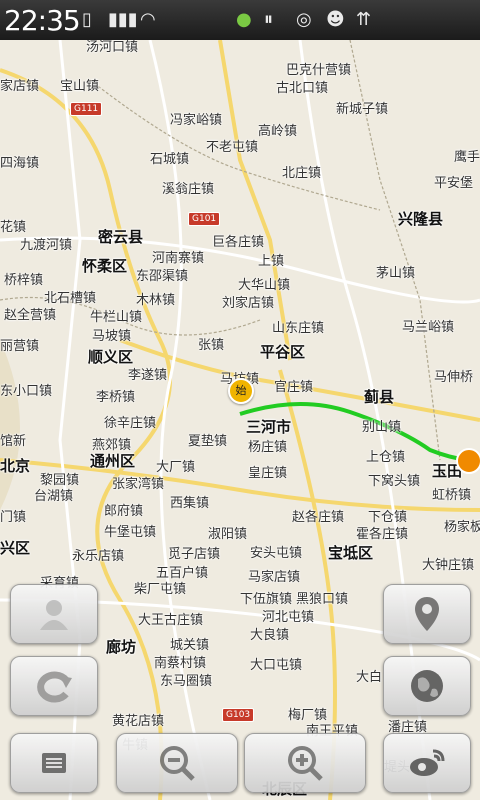 The image size is (480, 800). I want to click on map-label: 茅山镇, so click(396, 273).